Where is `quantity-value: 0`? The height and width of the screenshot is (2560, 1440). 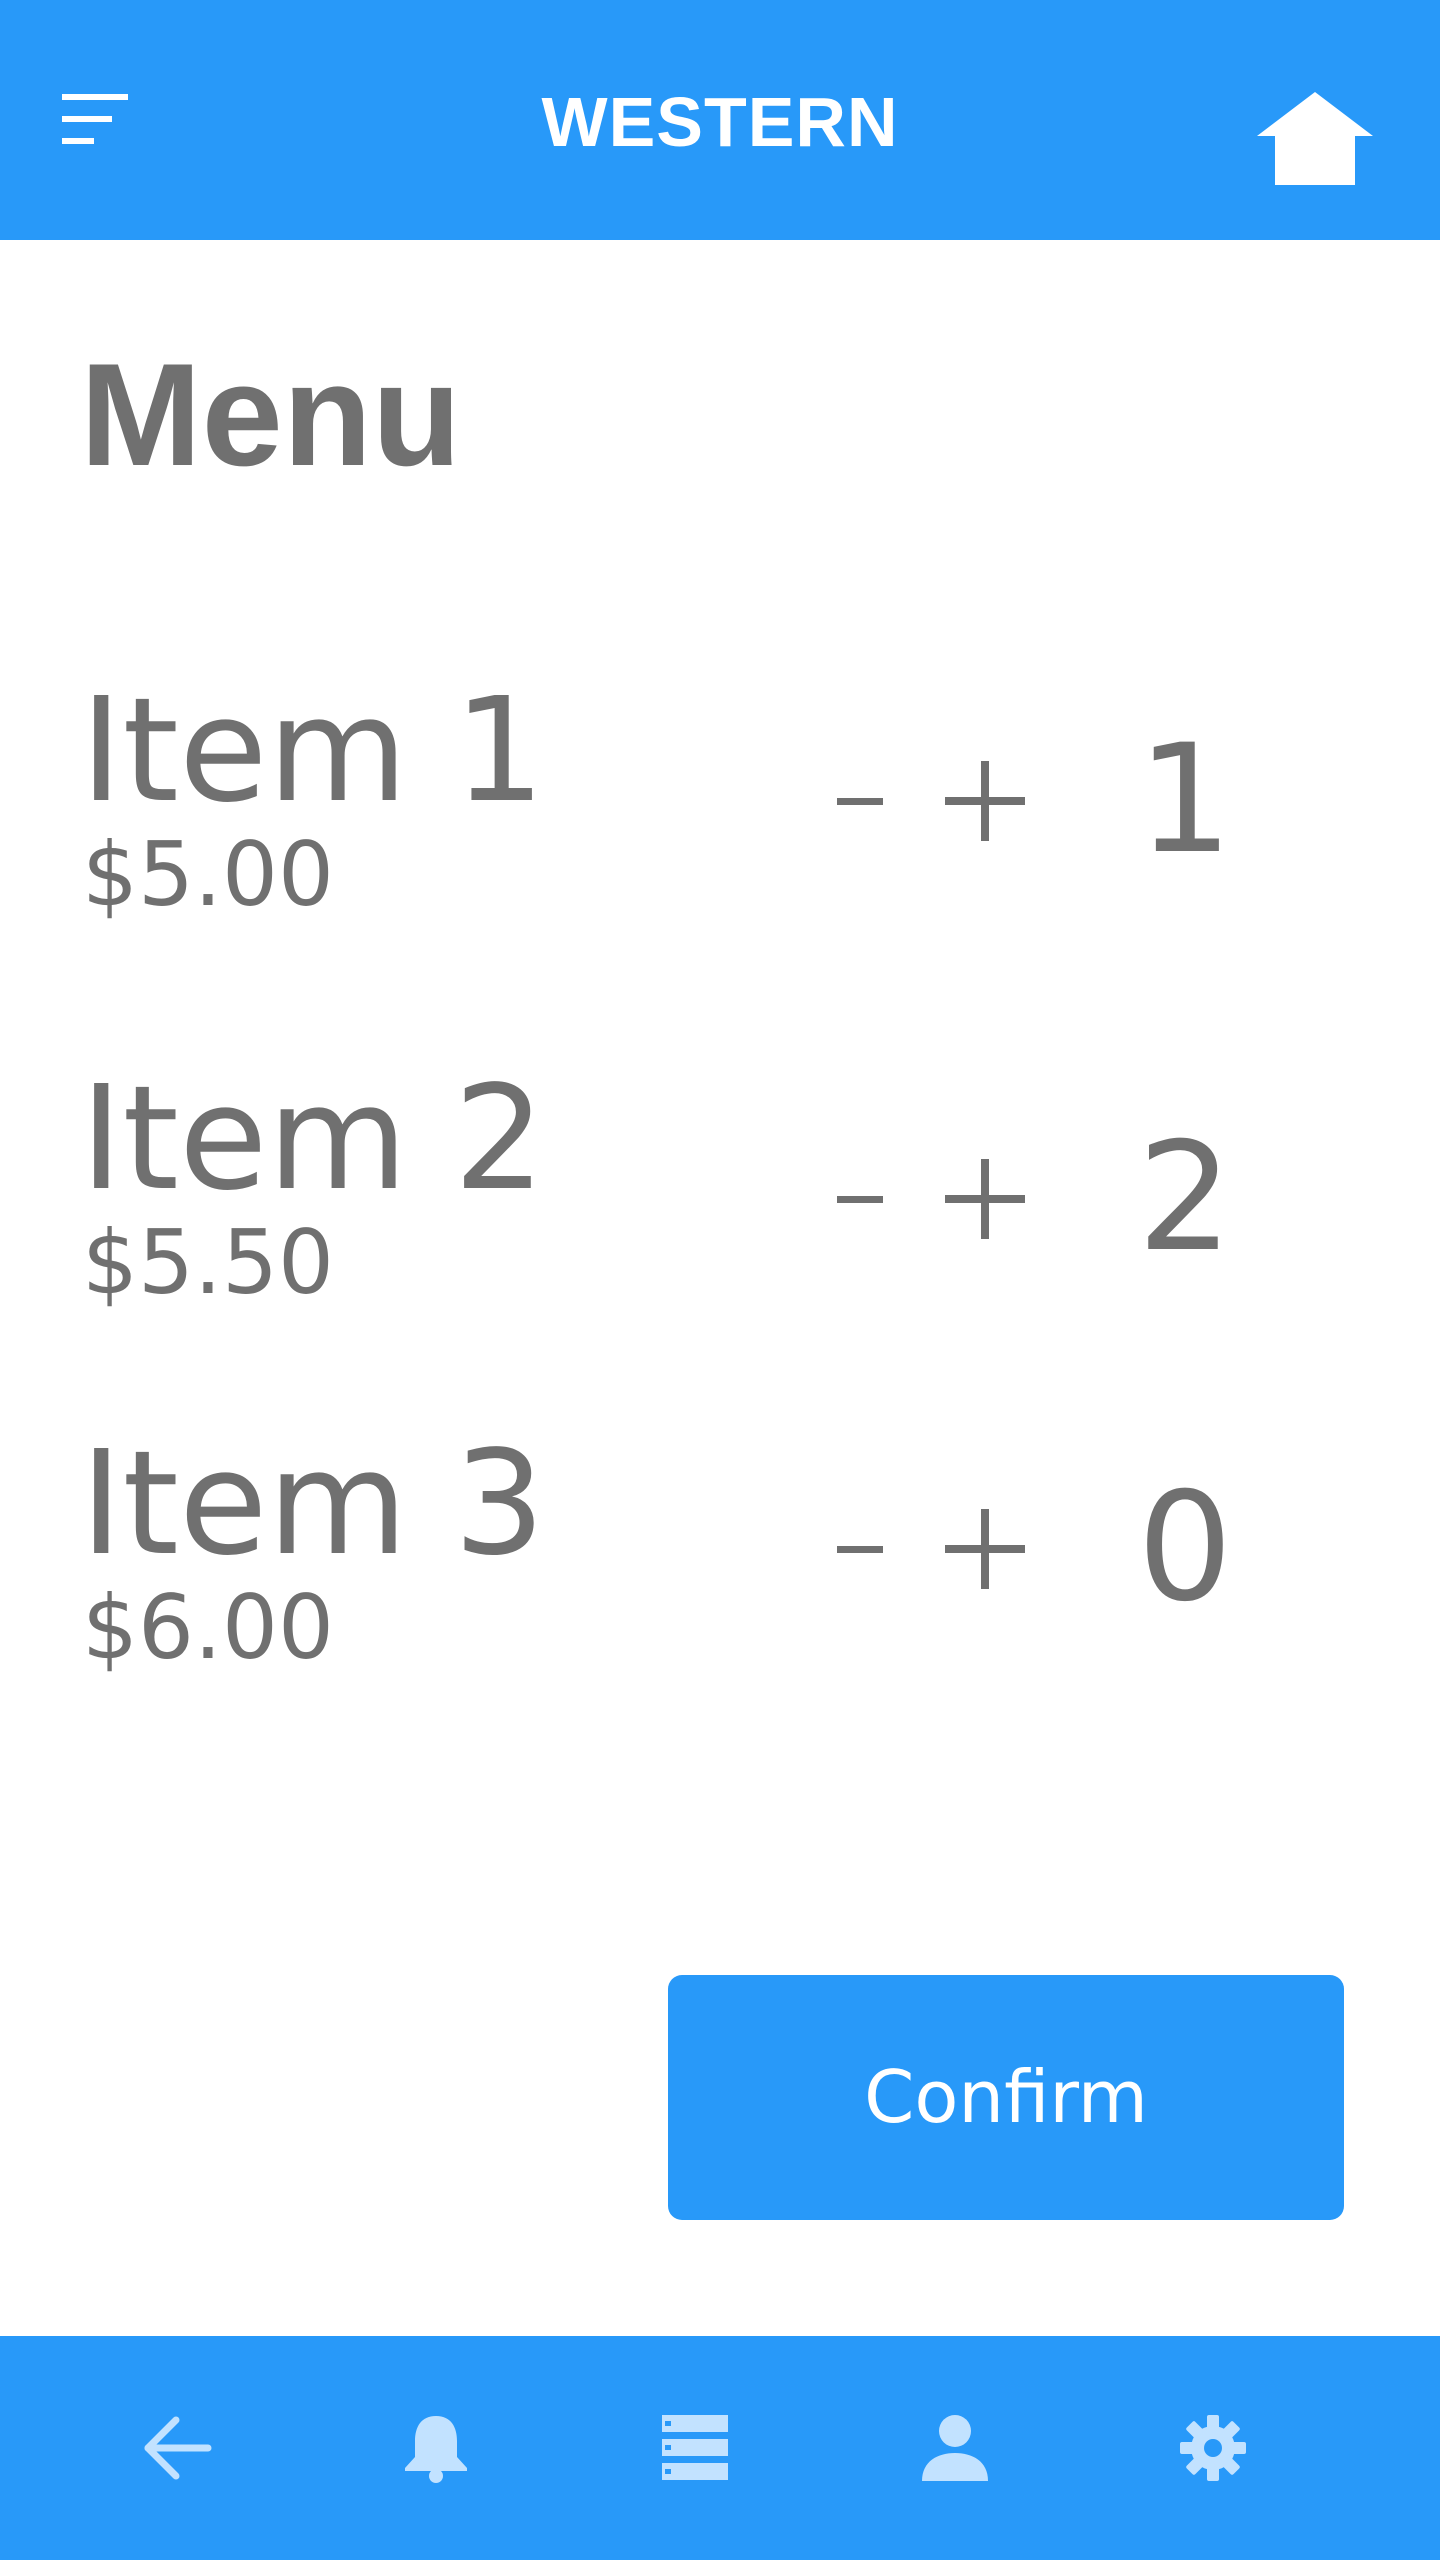 quantity-value: 0 is located at coordinates (1185, 1548).